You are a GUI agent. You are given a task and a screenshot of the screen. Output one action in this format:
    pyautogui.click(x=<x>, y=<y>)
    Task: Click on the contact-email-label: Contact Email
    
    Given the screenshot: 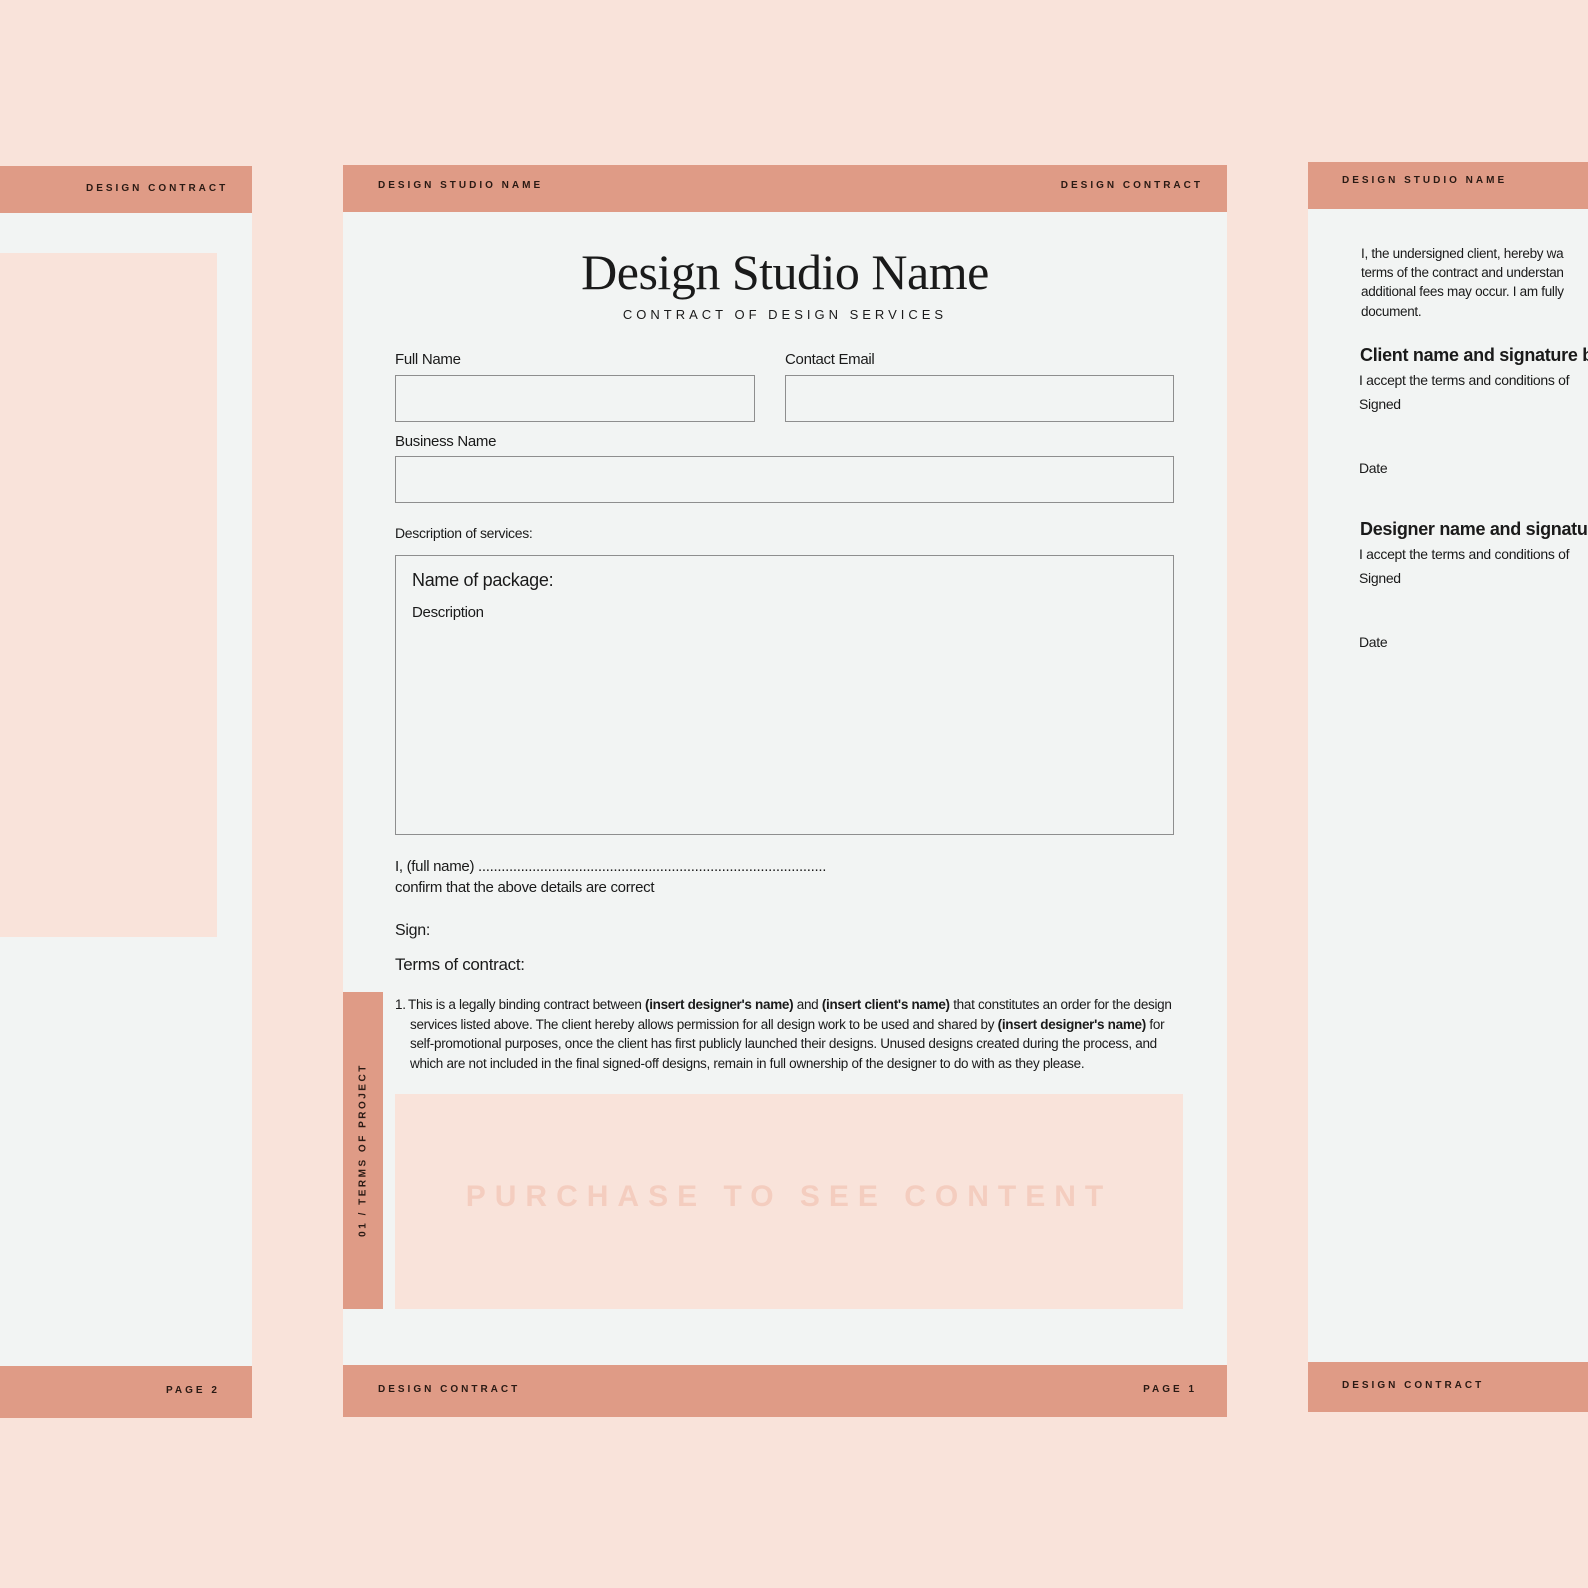 What is the action you would take?
    pyautogui.click(x=830, y=359)
    